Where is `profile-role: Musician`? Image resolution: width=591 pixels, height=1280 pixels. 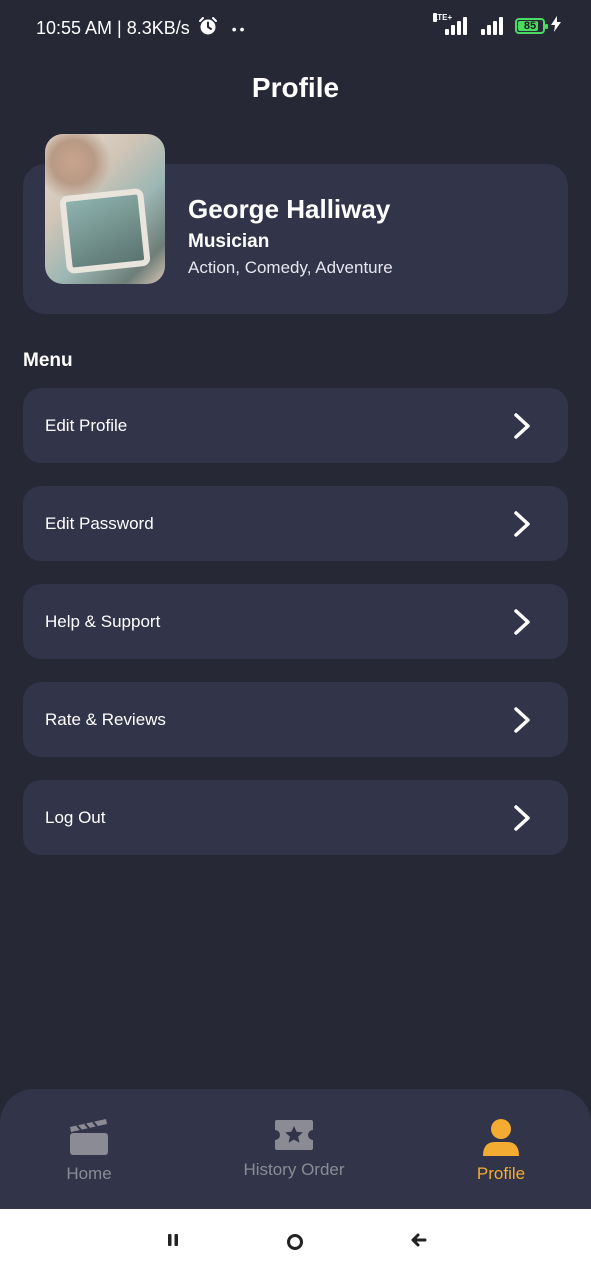
profile-role: Musician is located at coordinates (229, 241).